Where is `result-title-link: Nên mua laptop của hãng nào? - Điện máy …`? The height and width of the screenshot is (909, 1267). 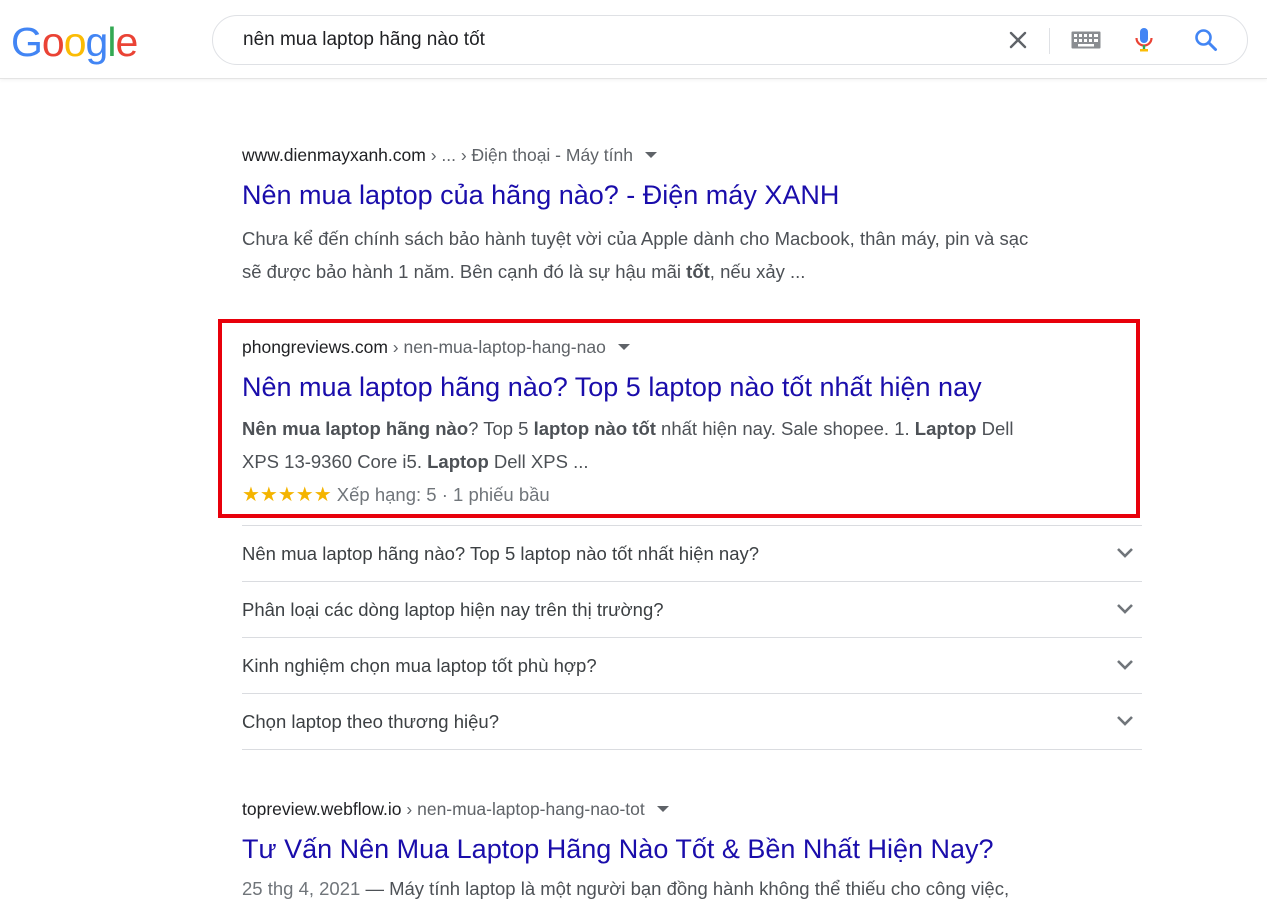 result-title-link: Nên mua laptop của hãng nào? - Điện máy … is located at coordinates (692, 195).